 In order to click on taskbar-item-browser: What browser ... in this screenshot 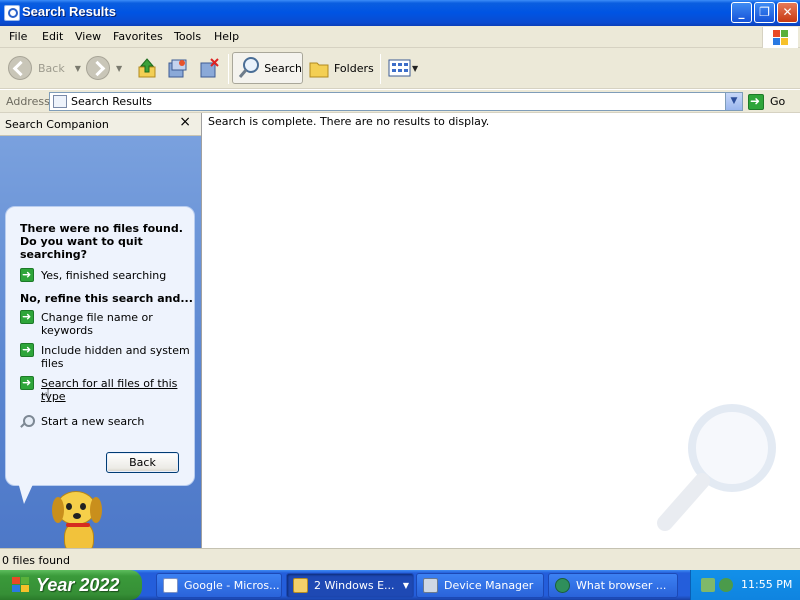, I will do `click(613, 585)`.